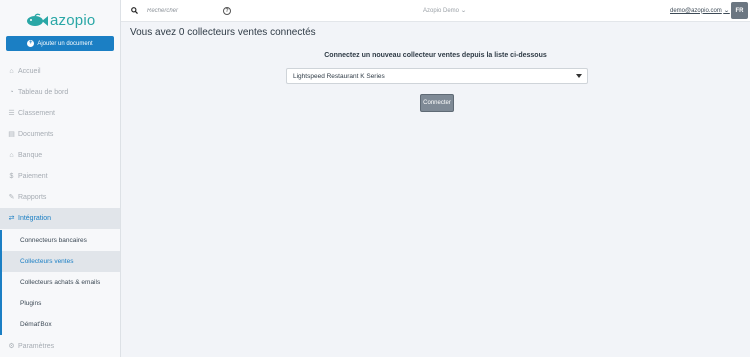 The width and height of the screenshot is (750, 357). I want to click on app-logo: azopio, so click(61, 20).